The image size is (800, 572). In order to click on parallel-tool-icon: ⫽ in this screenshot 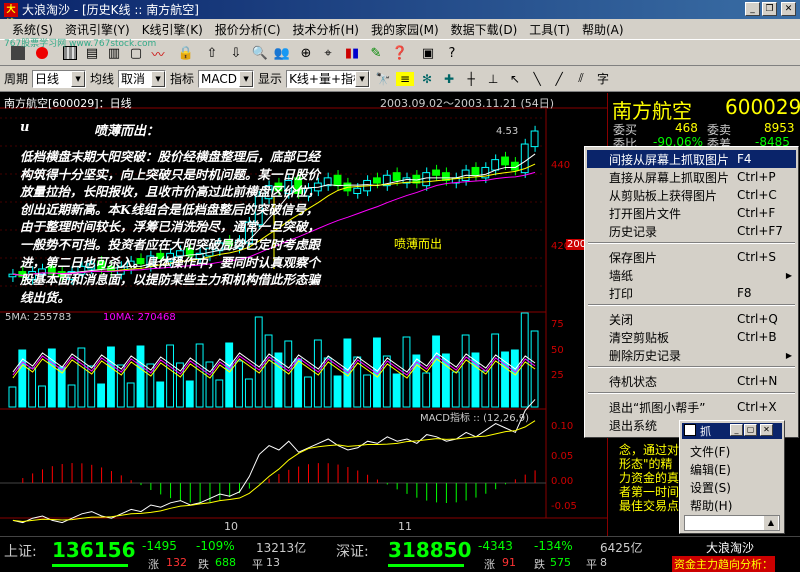, I will do `click(581, 78)`.